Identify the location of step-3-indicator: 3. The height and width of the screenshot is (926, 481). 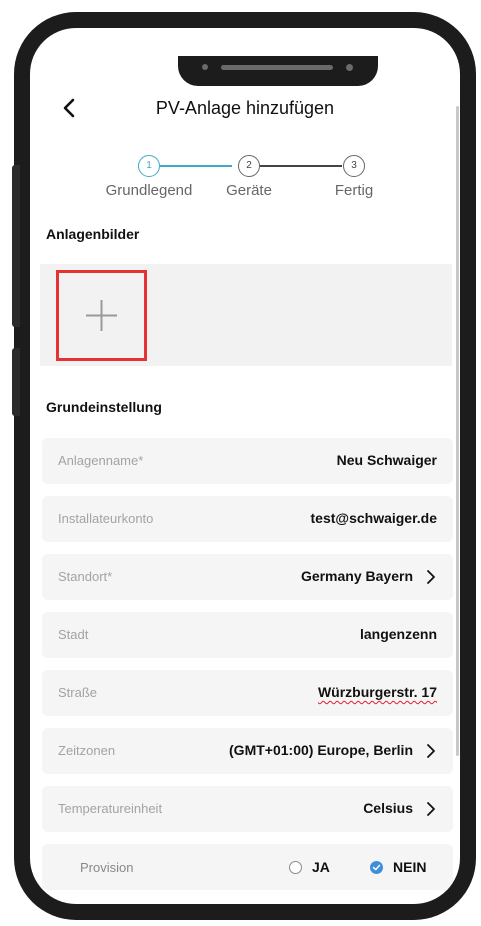
(354, 166).